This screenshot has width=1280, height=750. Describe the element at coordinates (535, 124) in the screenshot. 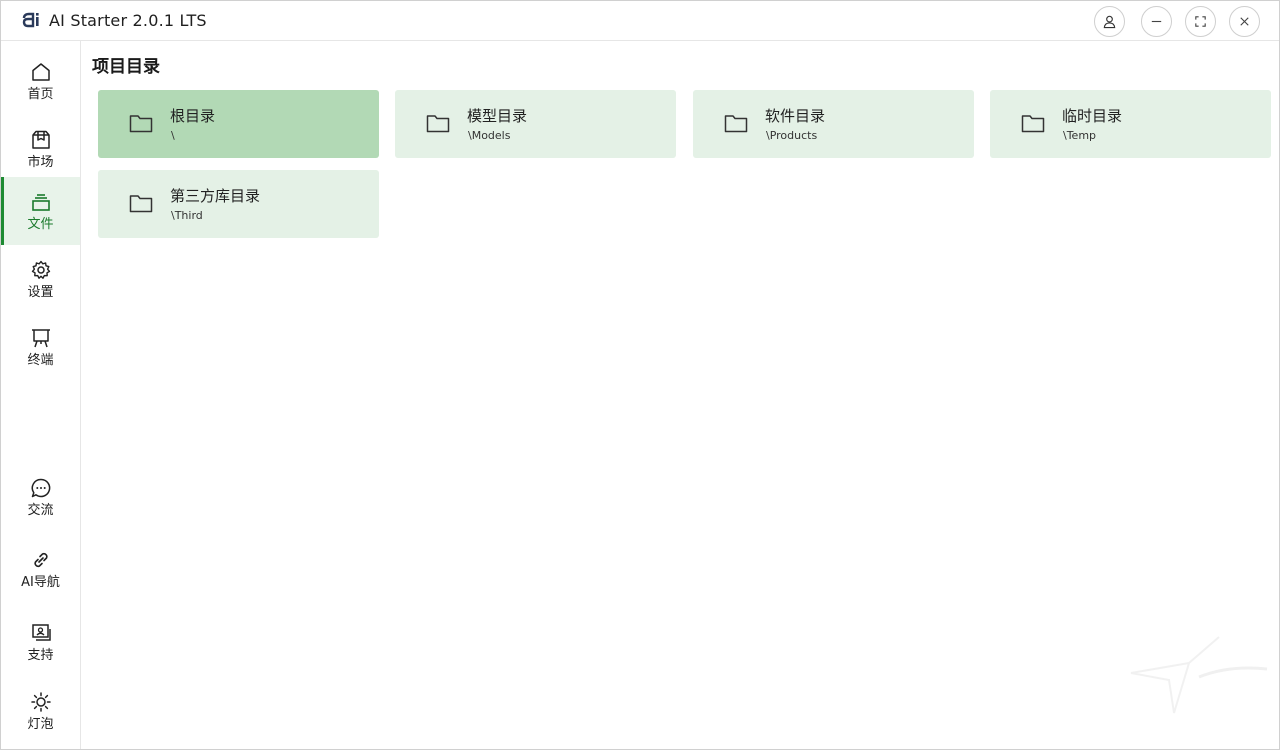

I see `folder-card-models: 模型目录 \Models` at that location.